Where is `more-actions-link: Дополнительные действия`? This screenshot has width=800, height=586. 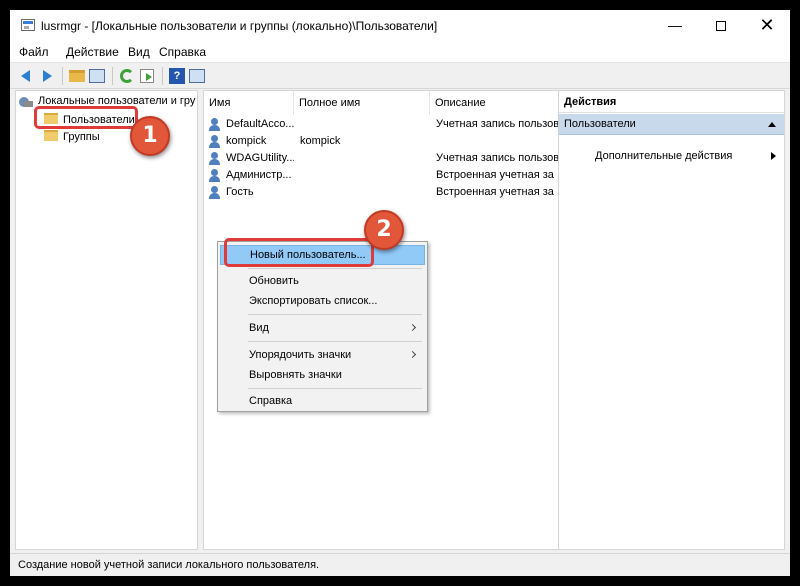 more-actions-link: Дополнительные действия is located at coordinates (663, 156).